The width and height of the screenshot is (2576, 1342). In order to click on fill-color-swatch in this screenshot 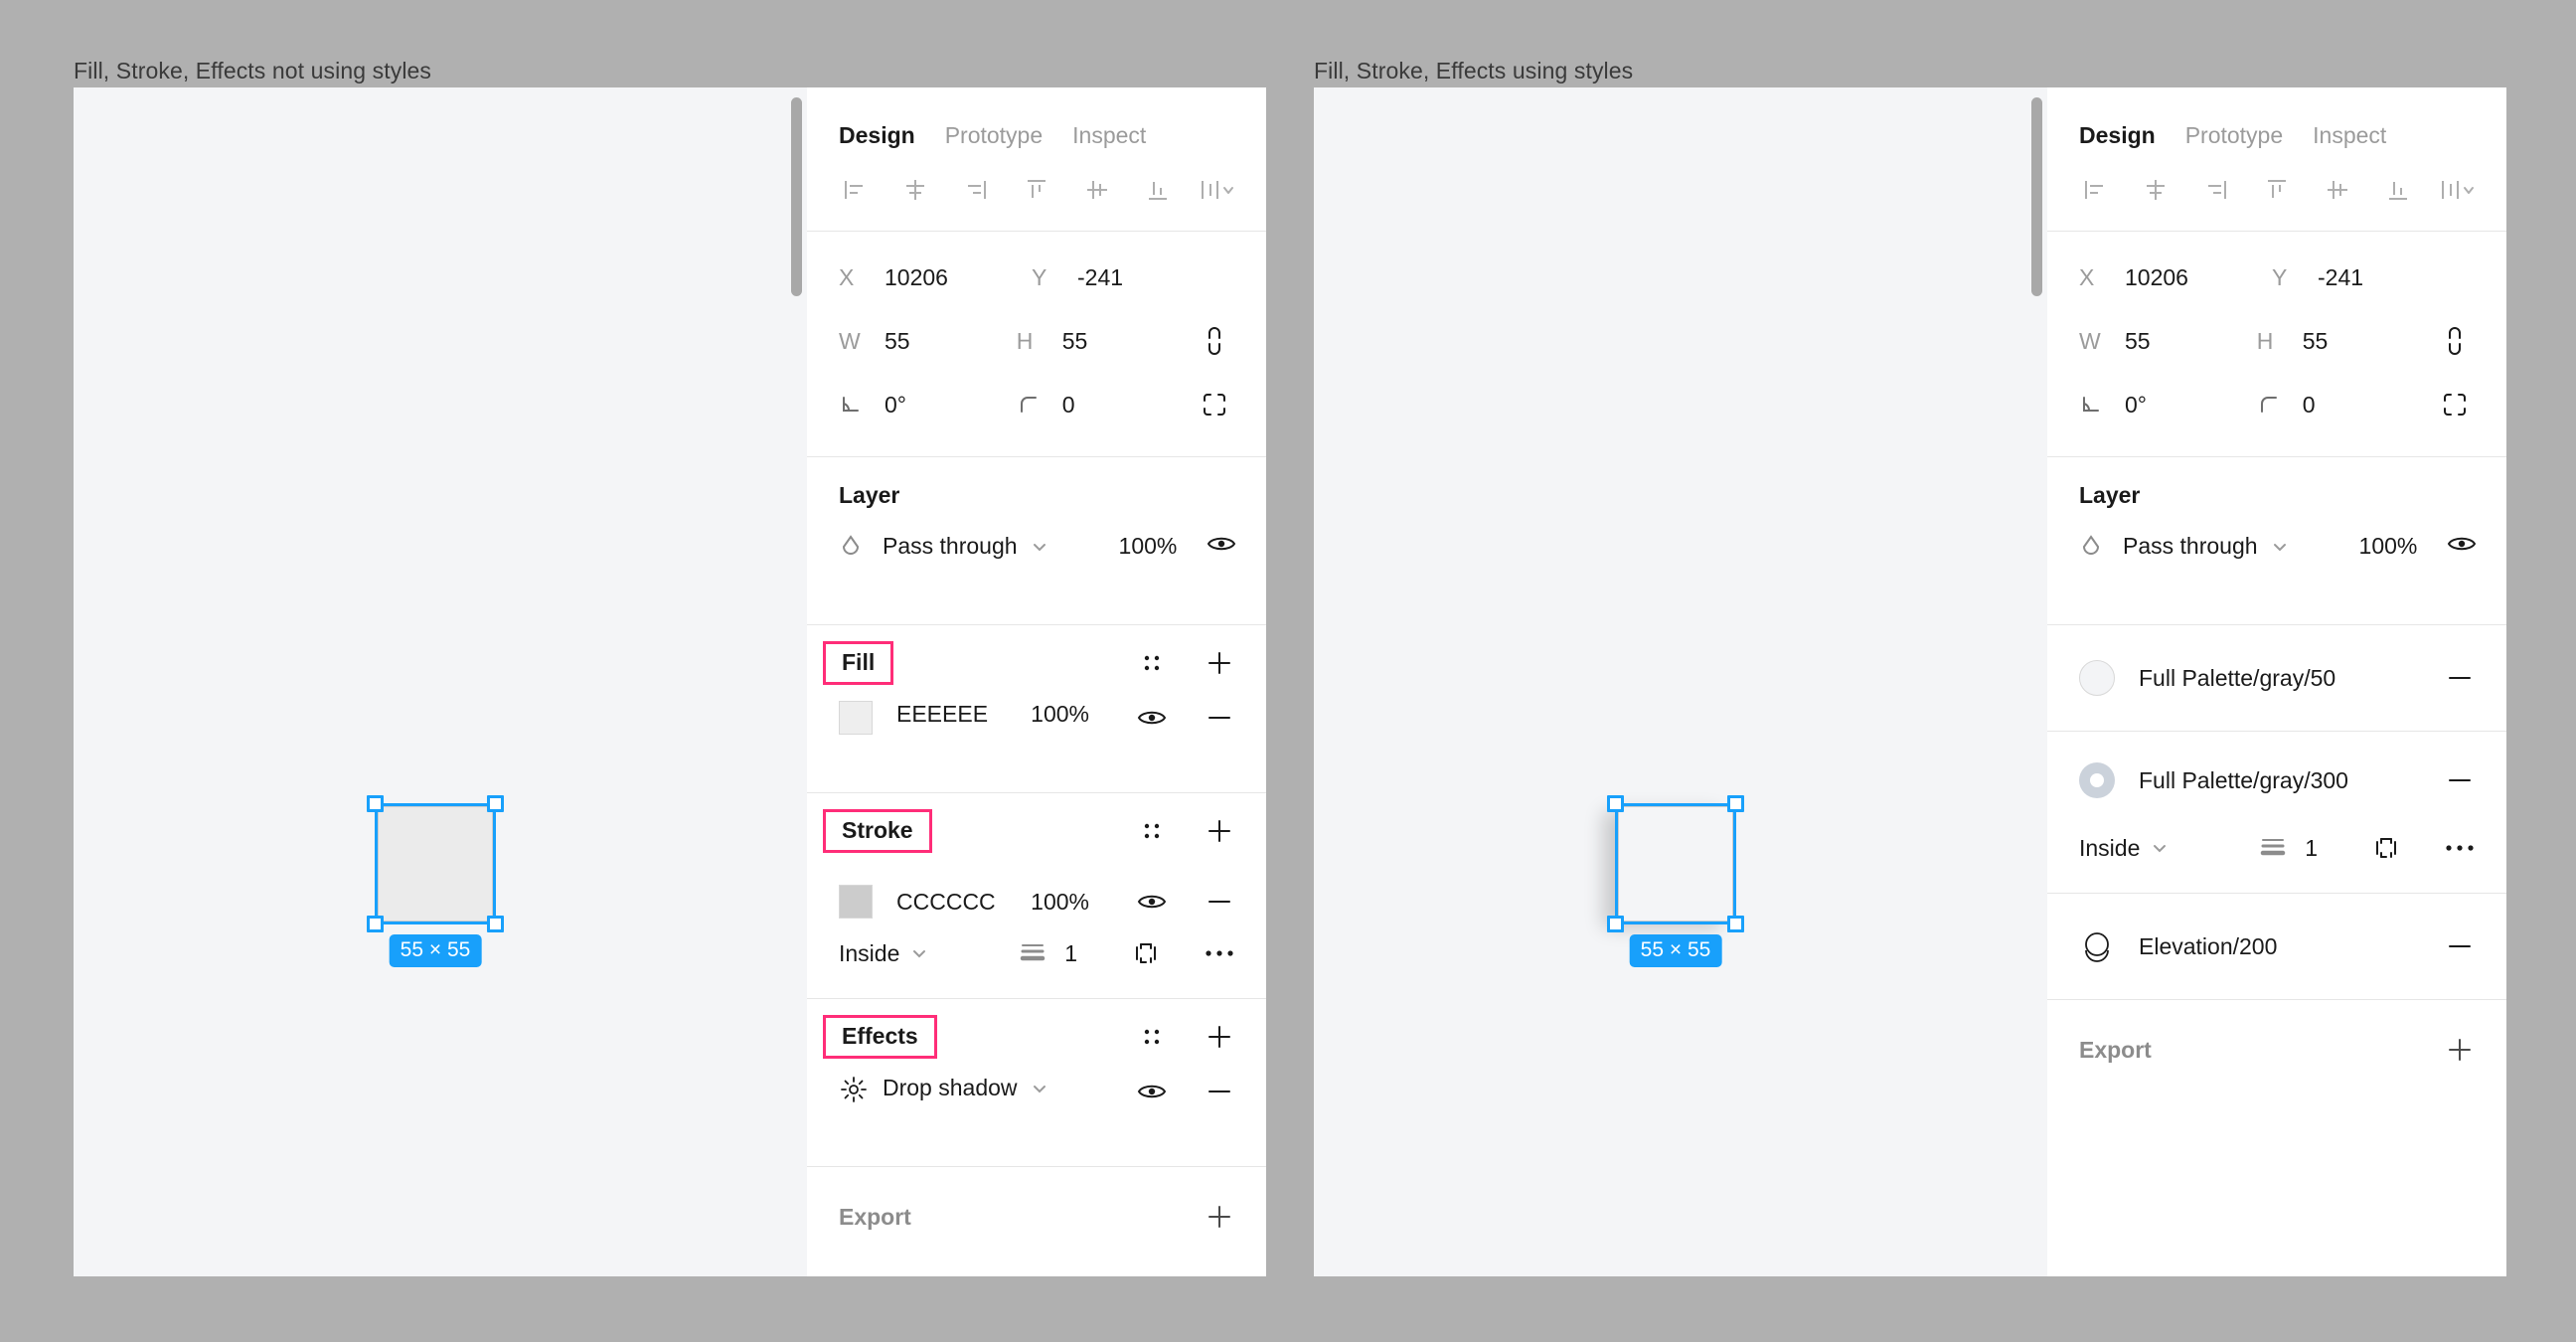, I will do `click(856, 718)`.